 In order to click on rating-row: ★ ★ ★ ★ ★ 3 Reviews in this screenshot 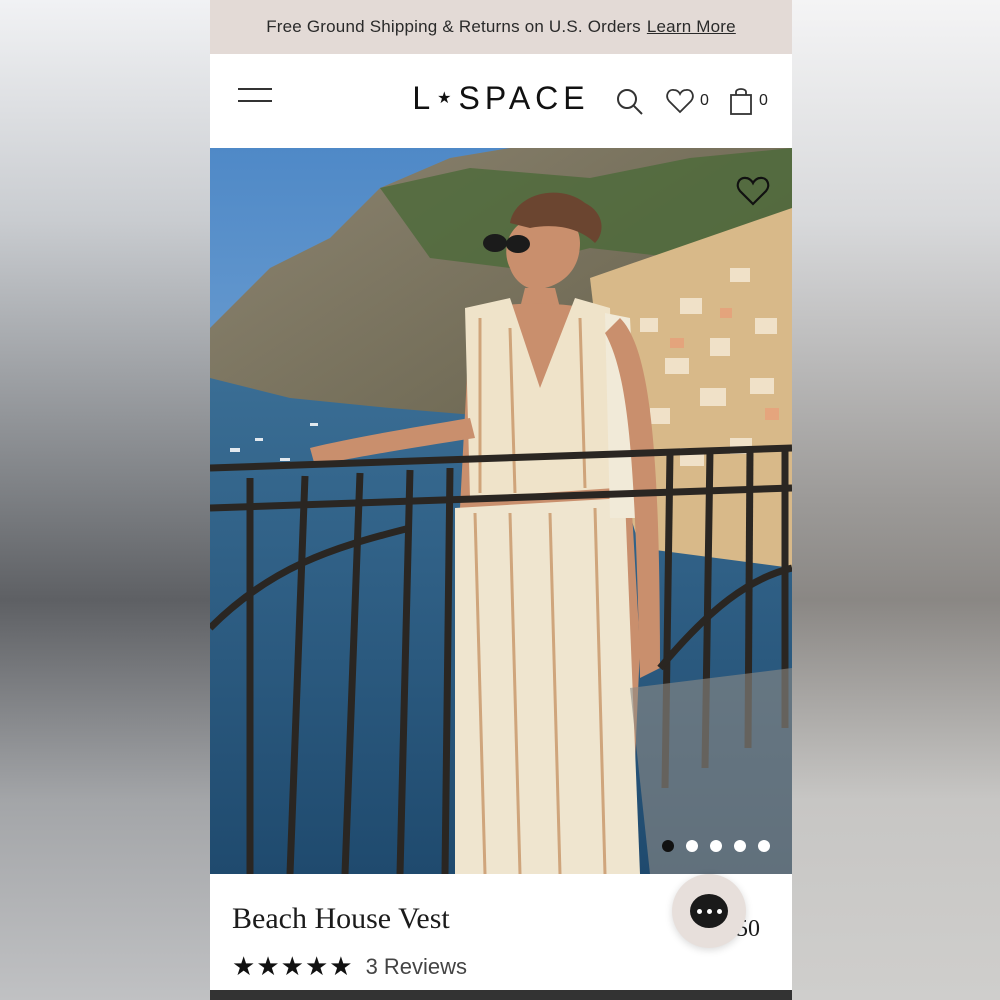, I will do `click(349, 967)`.